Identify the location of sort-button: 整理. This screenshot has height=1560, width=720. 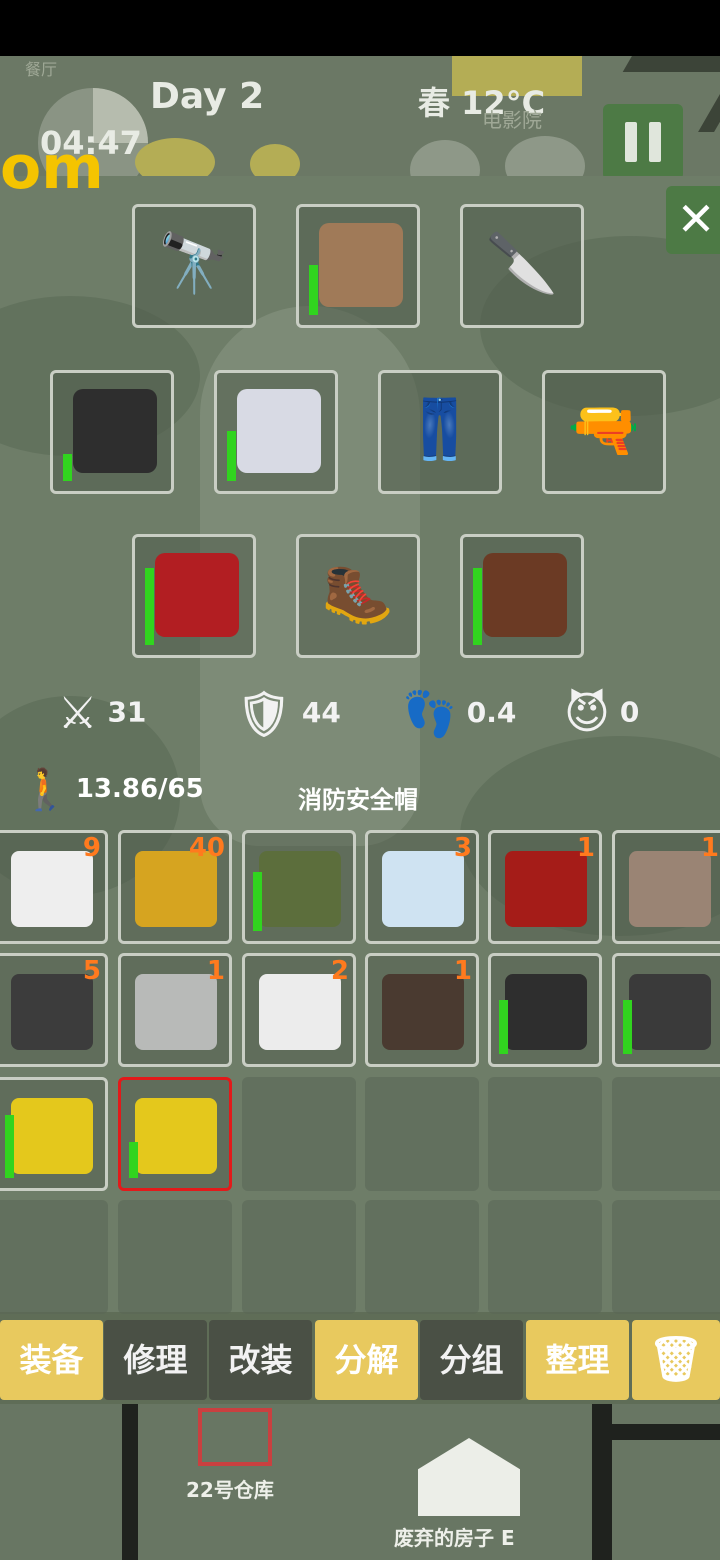
(577, 1360).